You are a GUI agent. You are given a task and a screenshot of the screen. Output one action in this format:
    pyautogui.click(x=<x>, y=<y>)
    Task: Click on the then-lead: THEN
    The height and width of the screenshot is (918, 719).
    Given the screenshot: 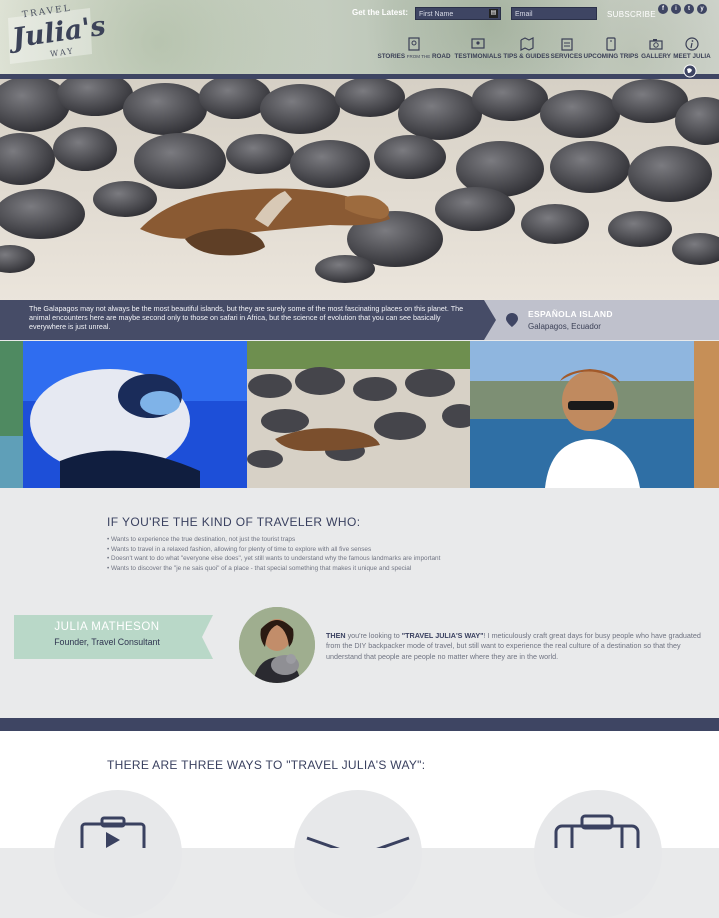 What is the action you would take?
    pyautogui.click(x=336, y=635)
    